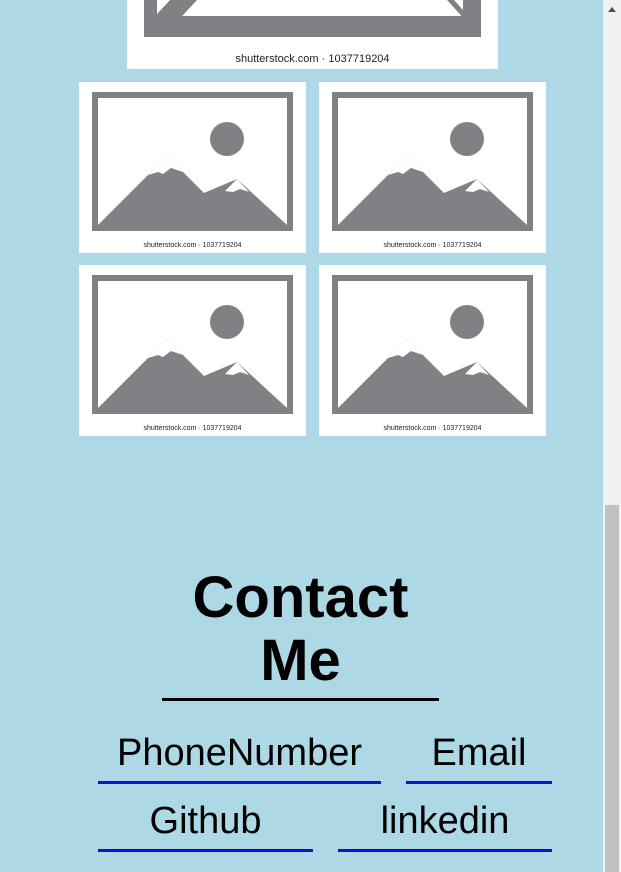 This screenshot has height=872, width=621. What do you see at coordinates (445, 825) in the screenshot?
I see `linkedin-link: linkedin` at bounding box center [445, 825].